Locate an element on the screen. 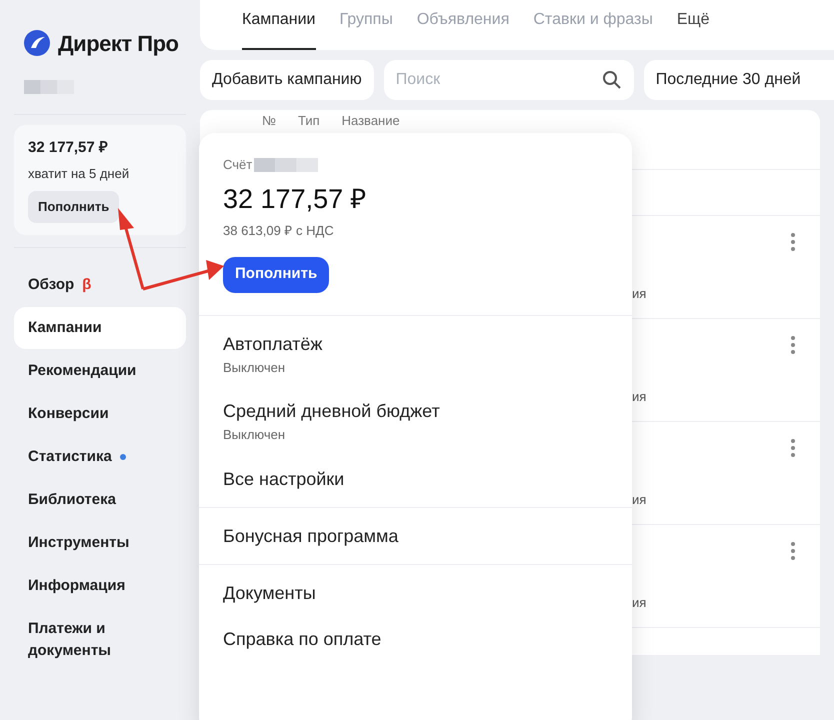 The width and height of the screenshot is (834, 720). sidebar-item: Конверсии is located at coordinates (100, 413).